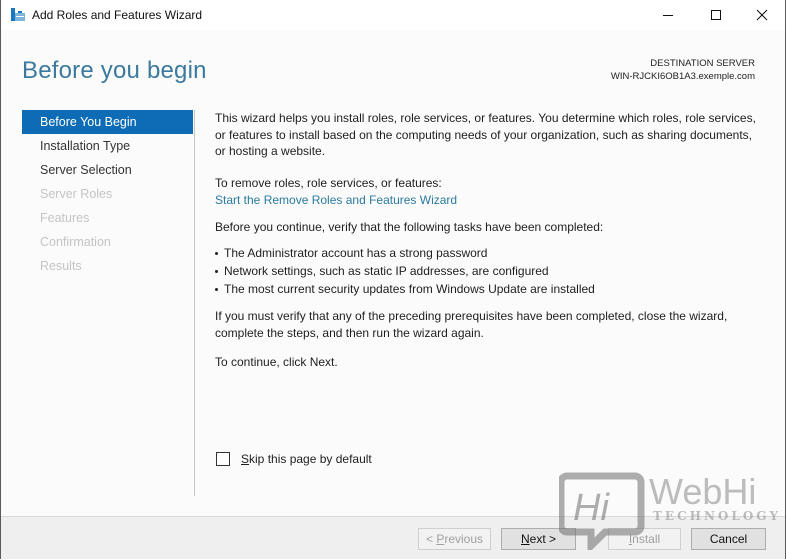  I want to click on previous-button: < Previous, so click(454, 539).